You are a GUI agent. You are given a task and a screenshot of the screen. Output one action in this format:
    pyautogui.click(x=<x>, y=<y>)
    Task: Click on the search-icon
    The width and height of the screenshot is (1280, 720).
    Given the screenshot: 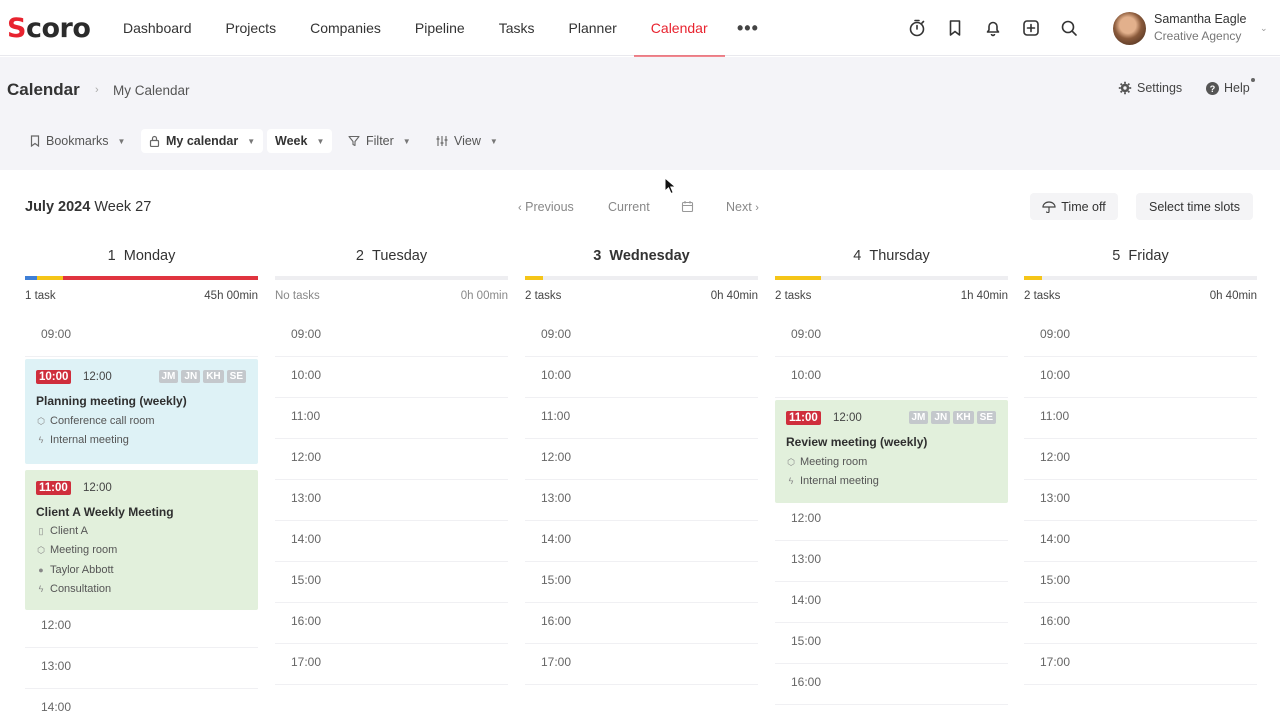 What is the action you would take?
    pyautogui.click(x=1069, y=28)
    